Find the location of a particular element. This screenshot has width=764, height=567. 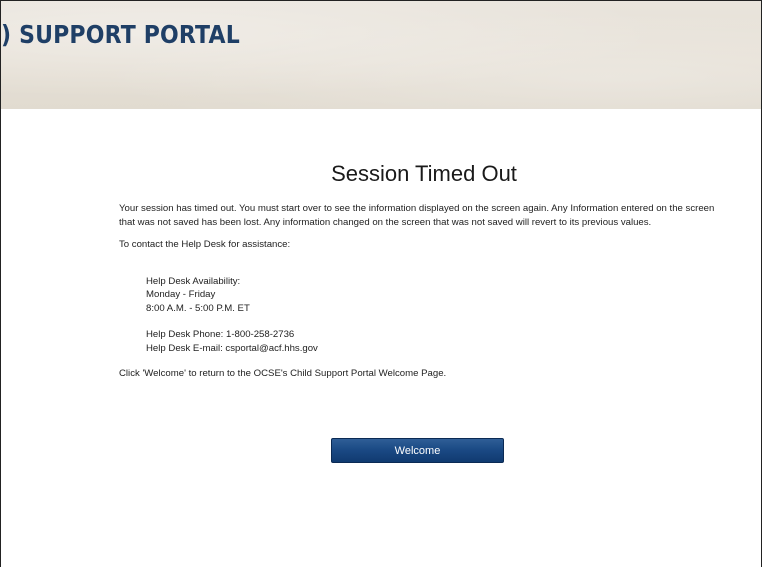

availability-days: Monday - Friday is located at coordinates (181, 294).